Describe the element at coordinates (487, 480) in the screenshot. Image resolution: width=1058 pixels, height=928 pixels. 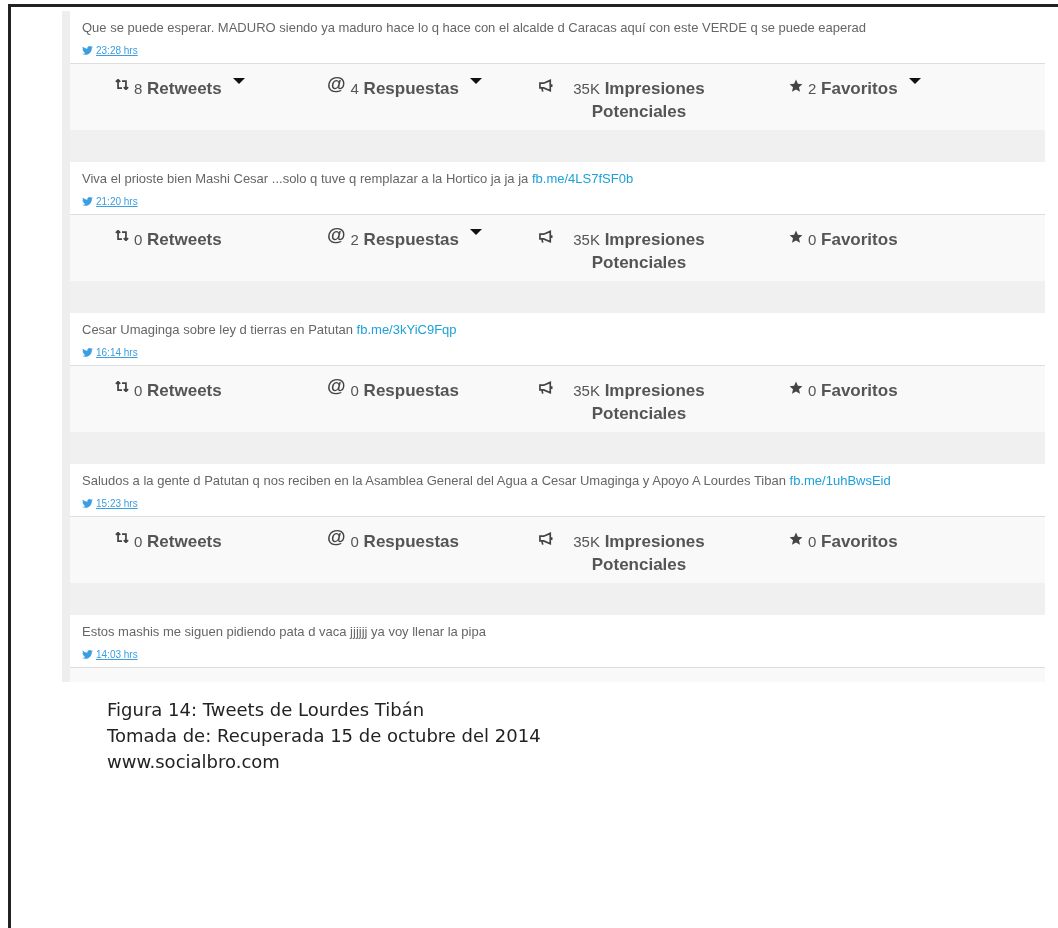
I see `tweet-text: Saludos a la gente d Patutan q nos reciben en la Asamblea General del Agua a Cesar Umaginga y Apoyo A Lourdes Tiban fb.me/1uhBwsEid` at that location.